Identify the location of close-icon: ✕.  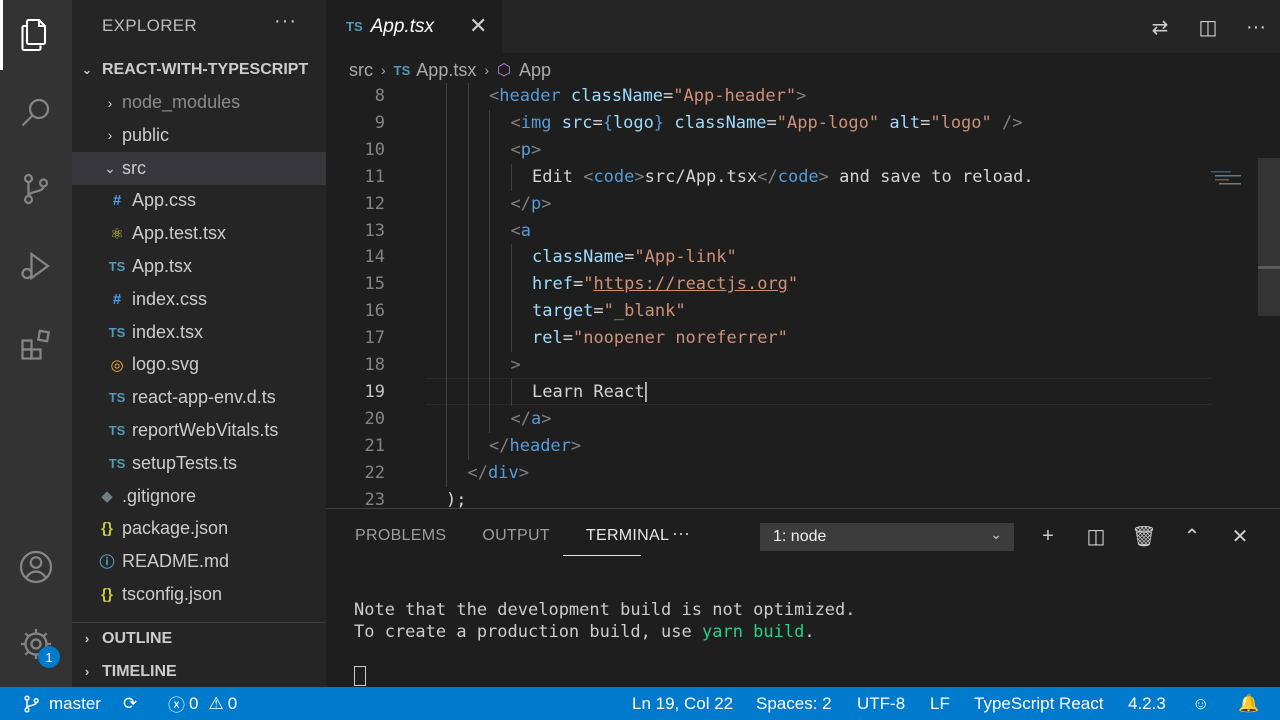
(478, 26).